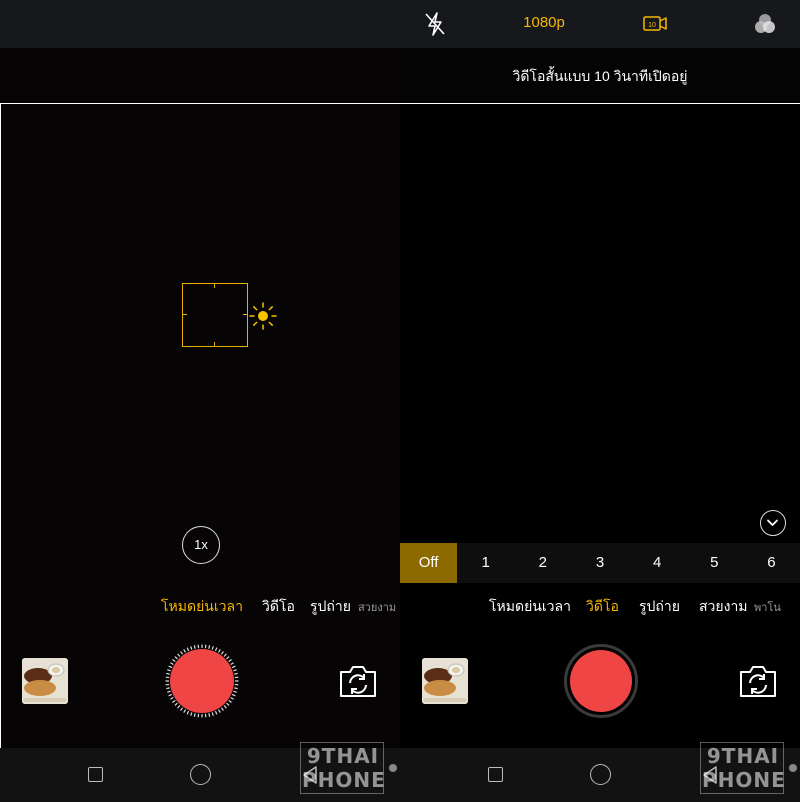  Describe the element at coordinates (485, 563) in the screenshot. I see `timer-option-1: 1` at that location.